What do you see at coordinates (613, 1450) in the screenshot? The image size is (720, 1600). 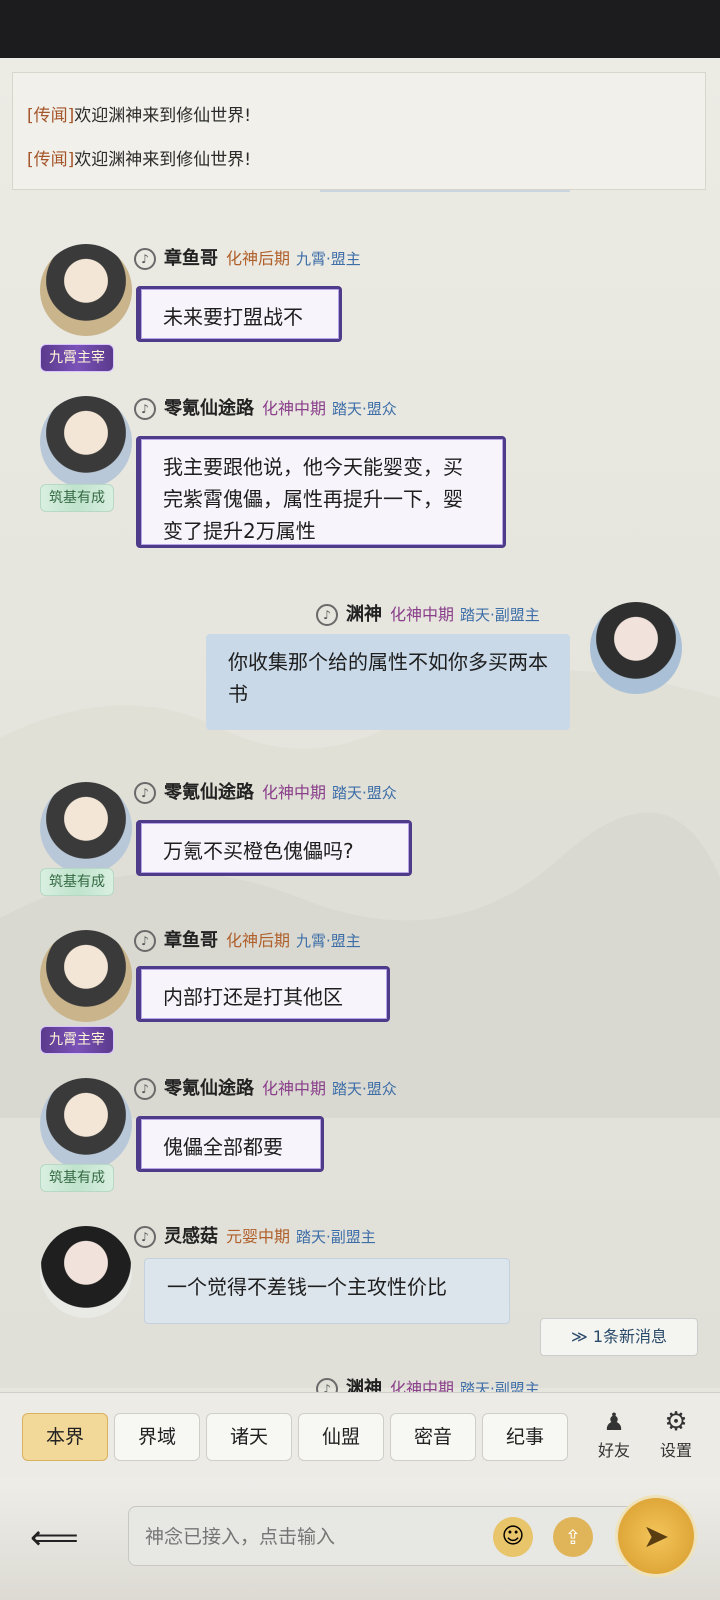 I see `friends-label: 好友` at bounding box center [613, 1450].